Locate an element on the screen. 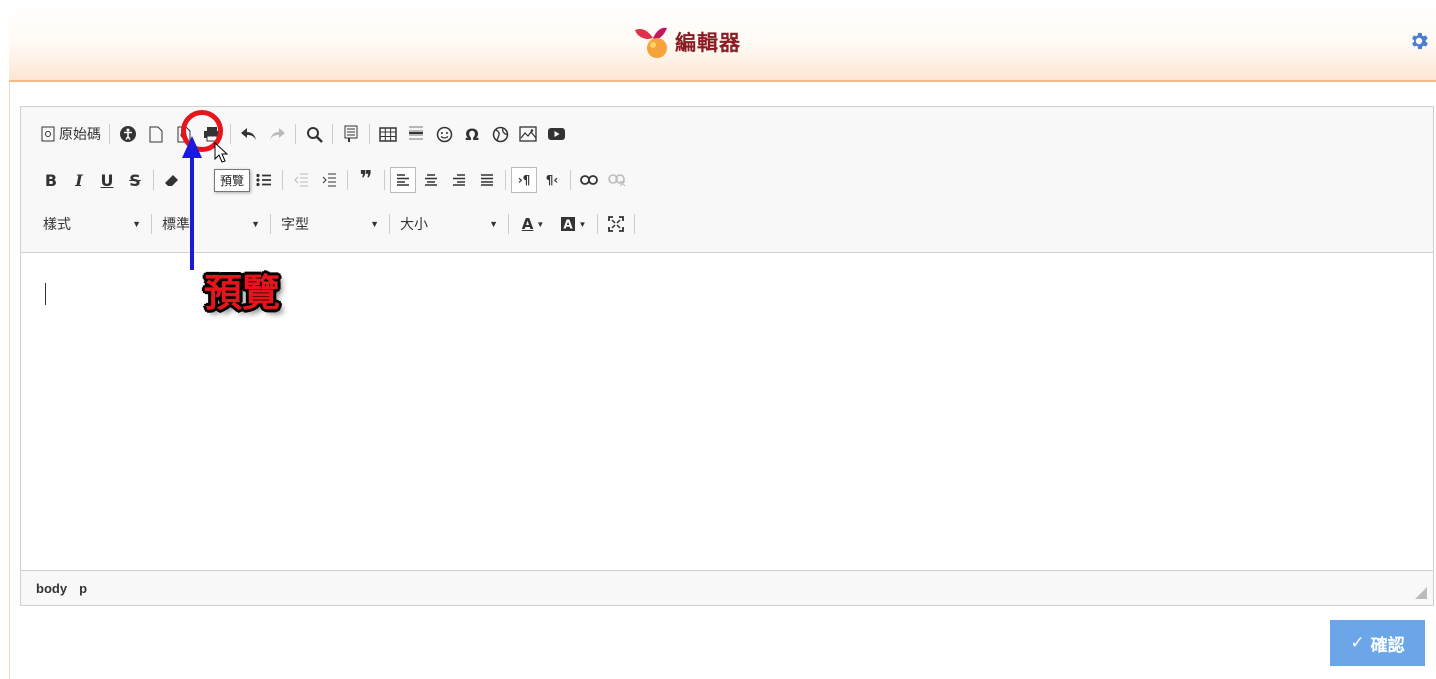 Image resolution: width=1436 pixels, height=679 pixels. underline-button: U is located at coordinates (107, 180).